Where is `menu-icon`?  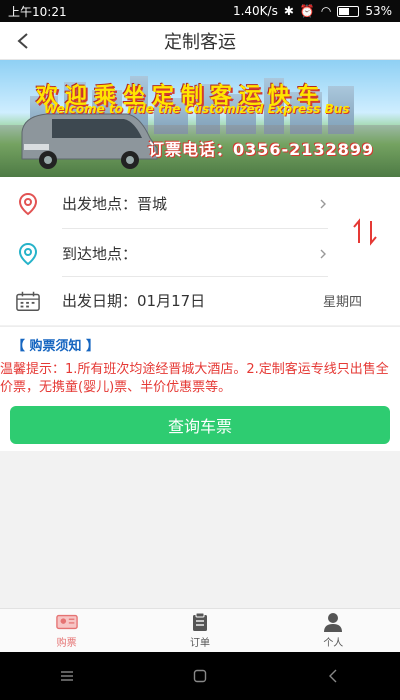 menu-icon is located at coordinates (67, 676).